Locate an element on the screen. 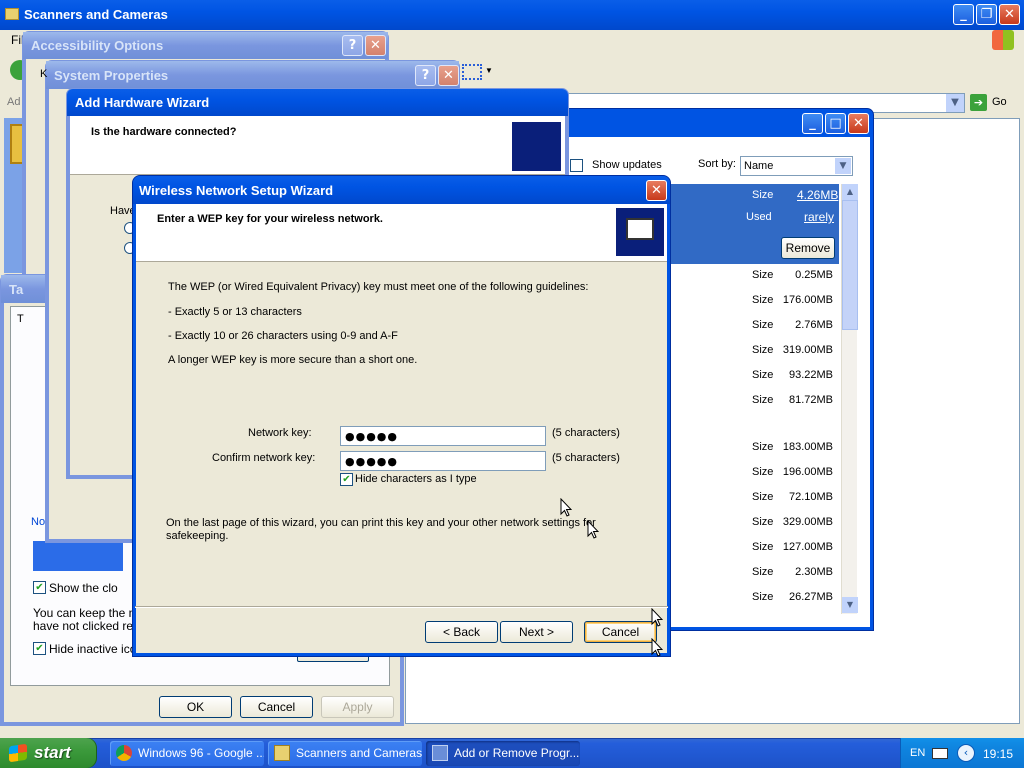  hide-characters-label: Hide characters as I type is located at coordinates (416, 479).